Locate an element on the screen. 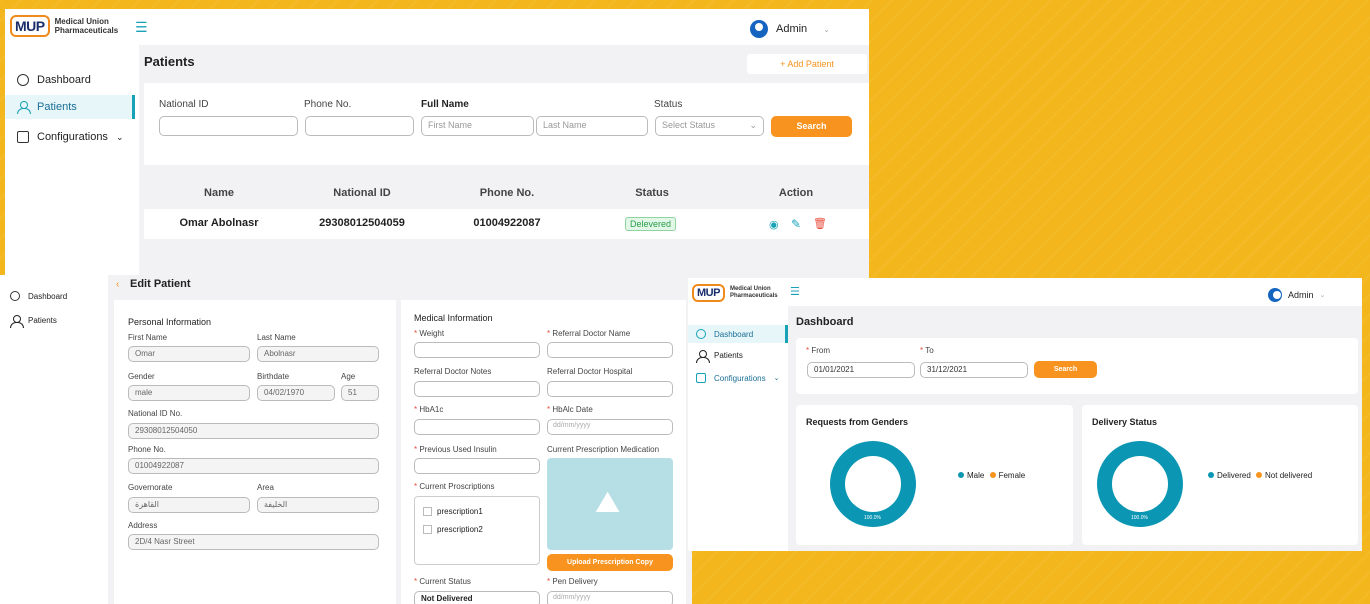 The height and width of the screenshot is (604, 1370). genders-donut: 100.0% is located at coordinates (873, 484).